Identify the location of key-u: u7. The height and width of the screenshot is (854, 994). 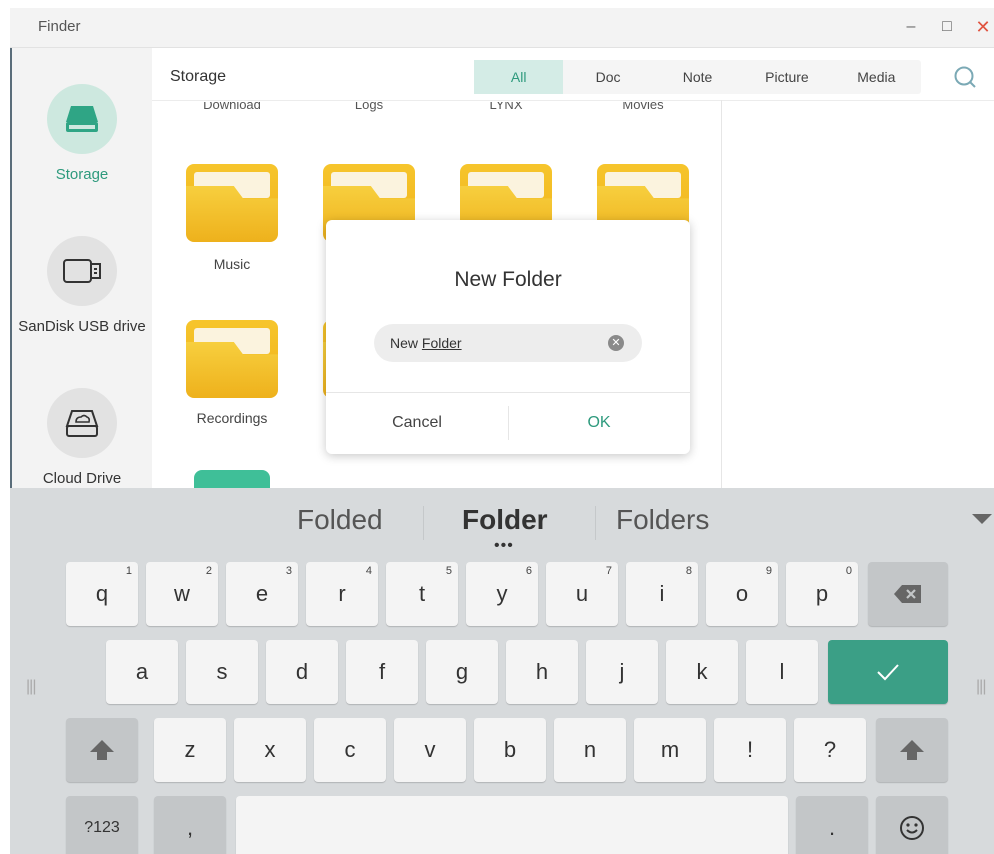
(582, 594).